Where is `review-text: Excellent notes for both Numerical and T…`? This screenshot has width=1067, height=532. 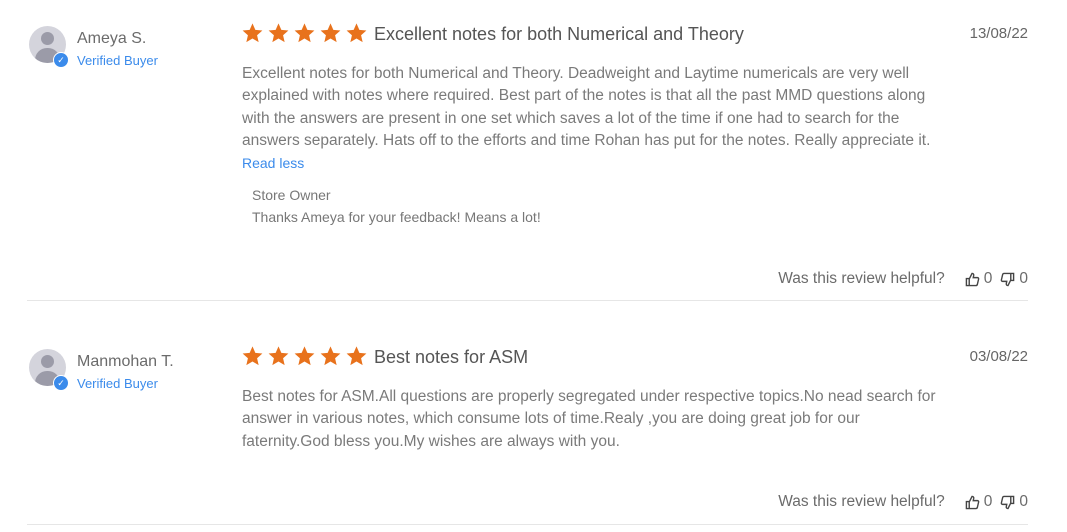 review-text: Excellent notes for both Numerical and T… is located at coordinates (586, 107).